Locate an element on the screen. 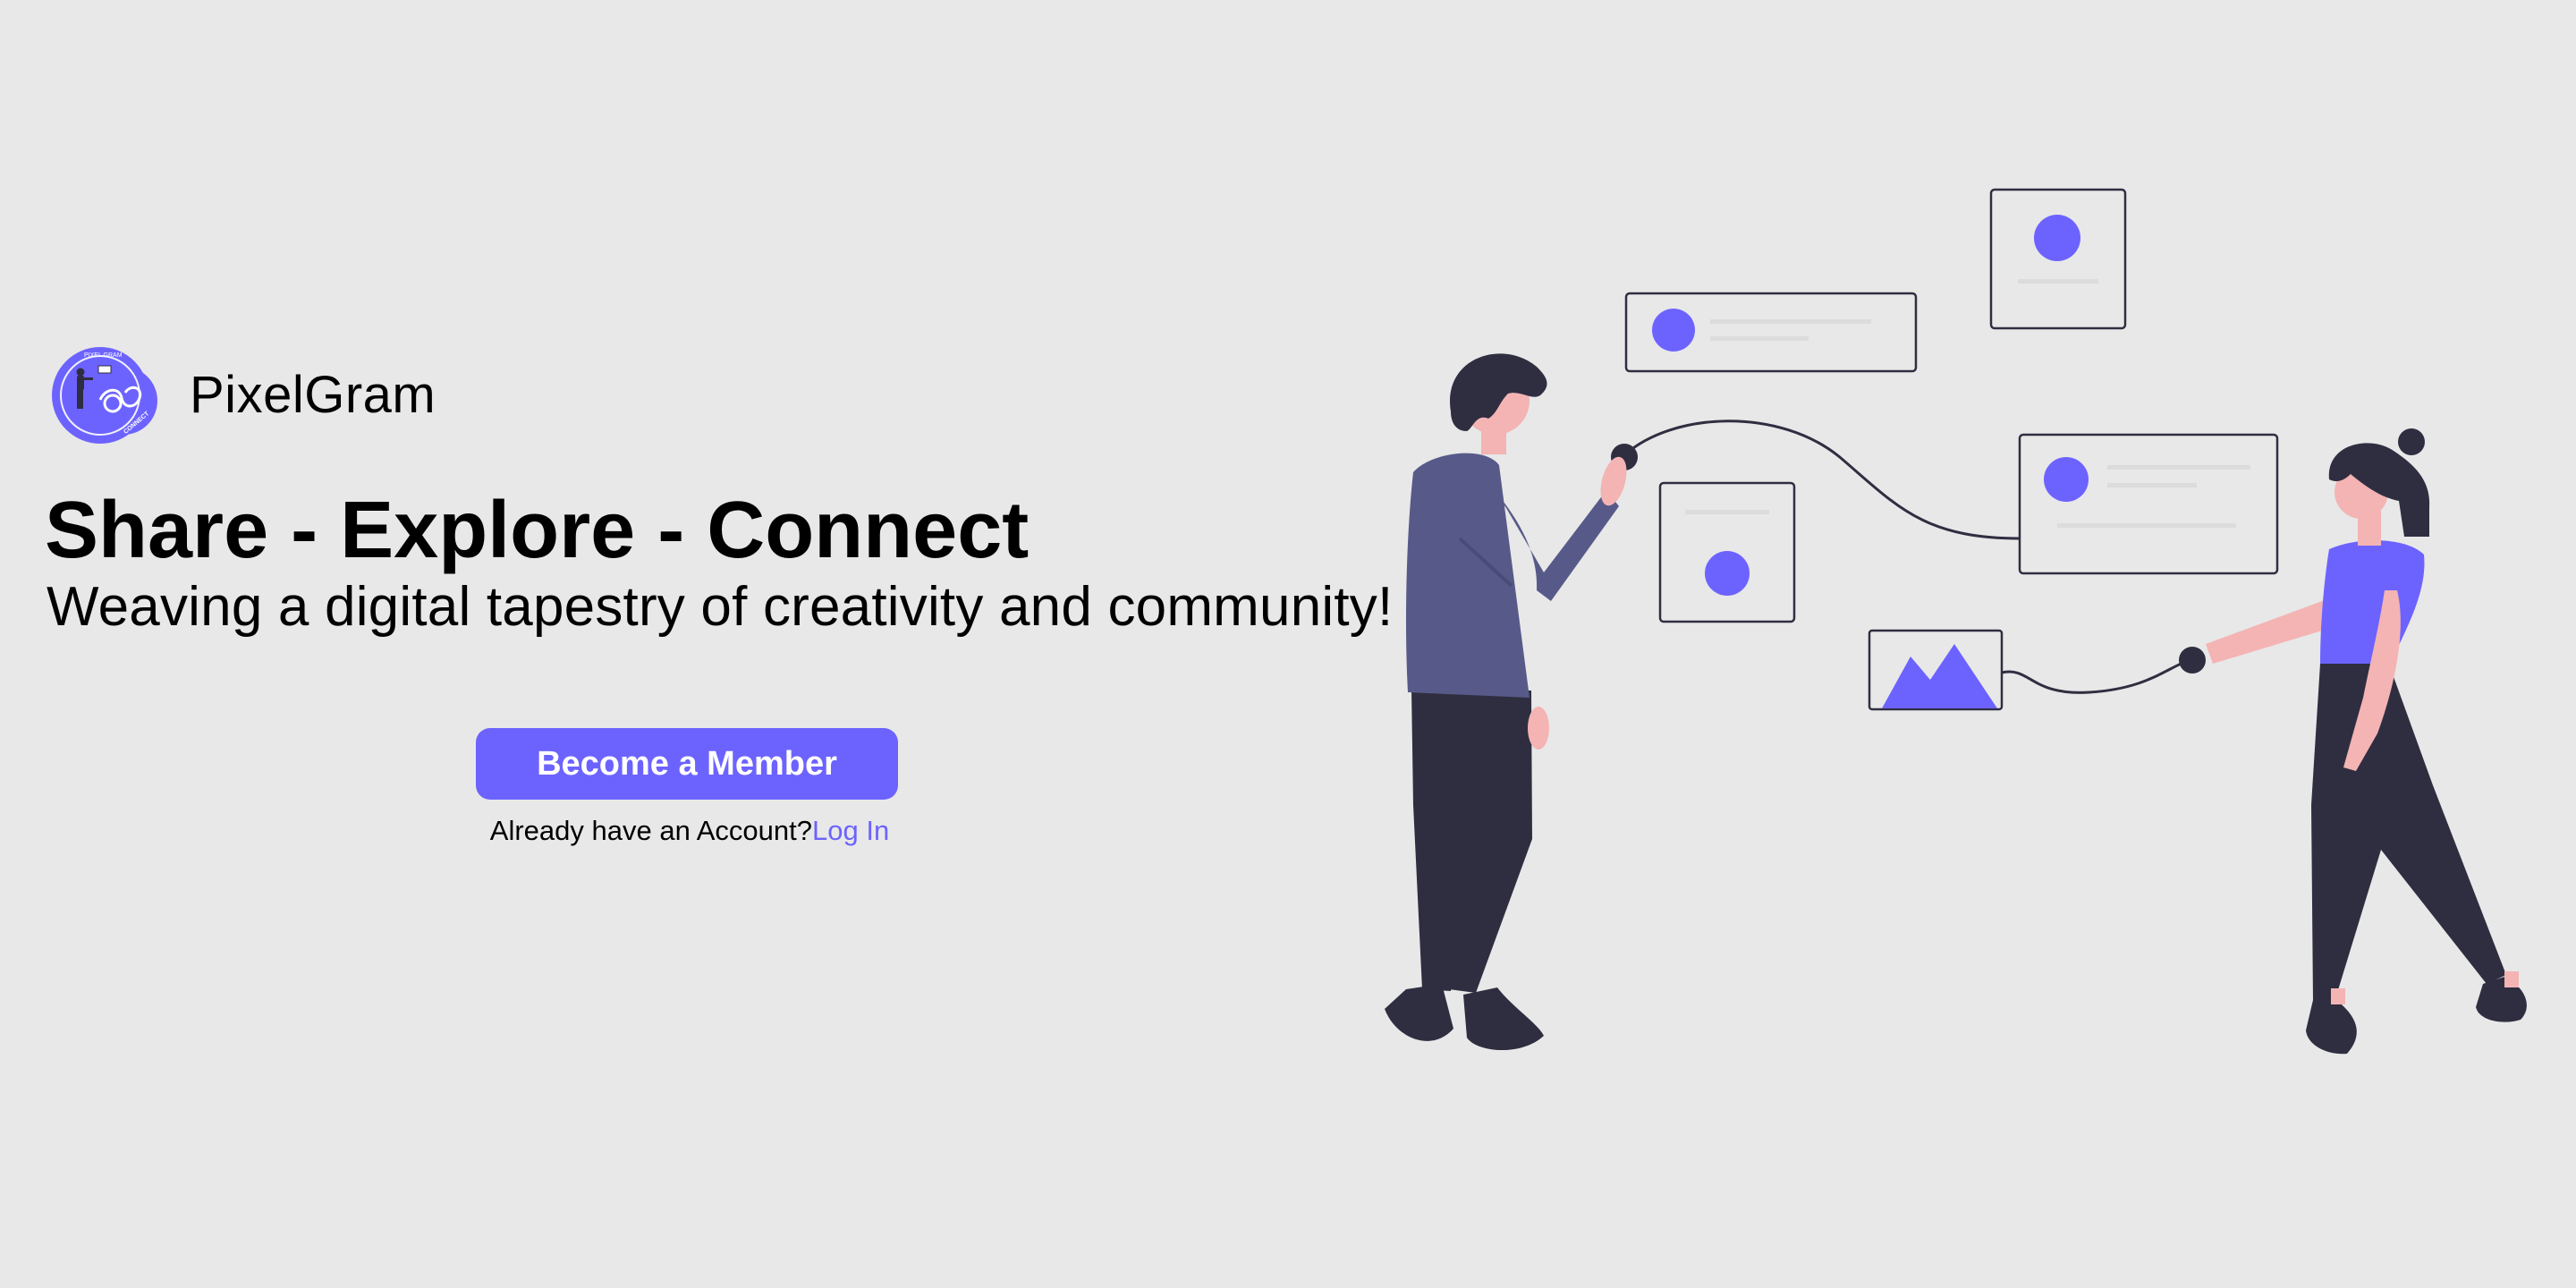 Image resolution: width=2576 pixels, height=1288 pixels. floating-card-small-top is located at coordinates (2058, 259).